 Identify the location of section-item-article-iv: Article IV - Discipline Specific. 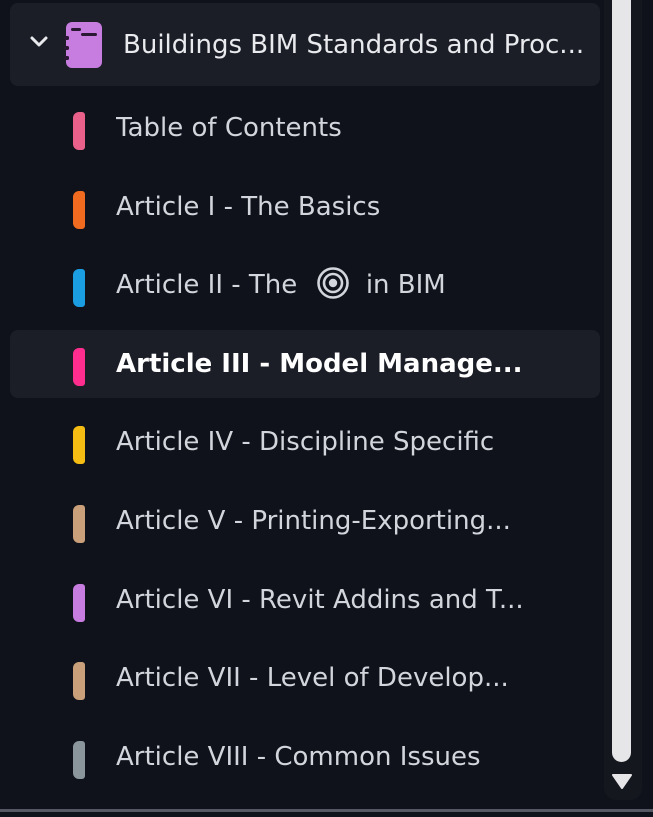
(305, 442).